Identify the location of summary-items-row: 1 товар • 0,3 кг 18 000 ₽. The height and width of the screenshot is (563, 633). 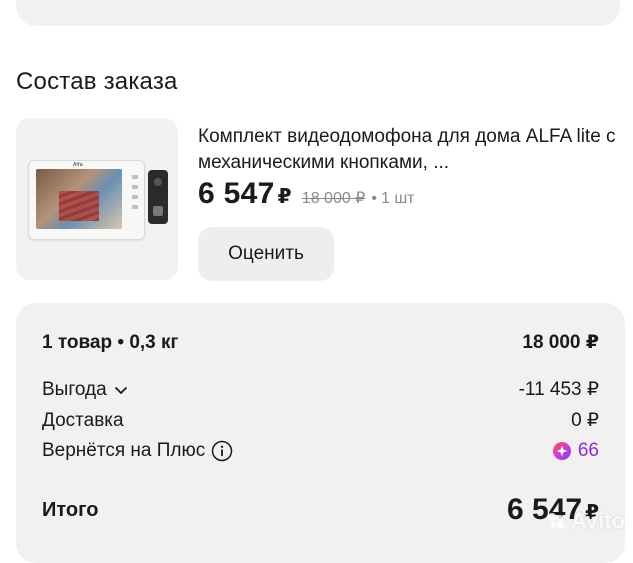
(320, 342).